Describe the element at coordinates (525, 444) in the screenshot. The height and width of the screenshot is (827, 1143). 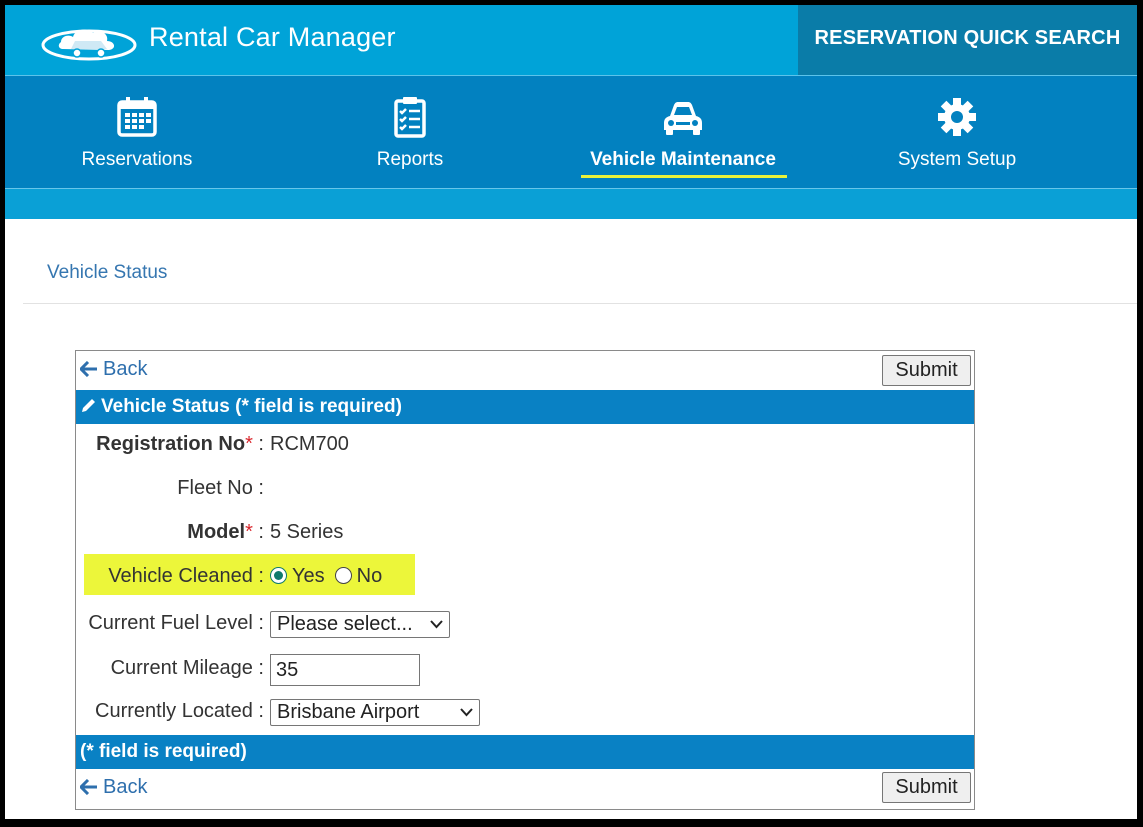
I see `registration-row: Registration No* : RCM700` at that location.